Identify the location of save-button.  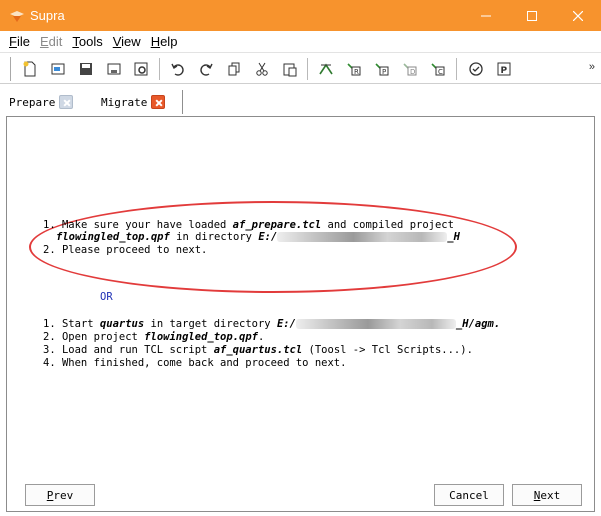
(86, 69).